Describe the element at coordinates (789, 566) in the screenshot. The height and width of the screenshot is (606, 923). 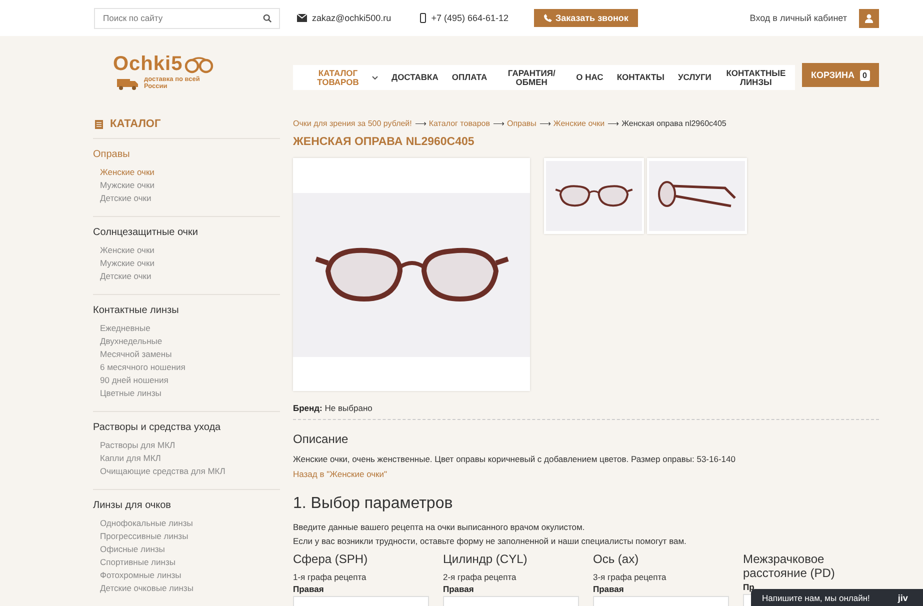
I see `parameter-title: Межзрачковое расстояние (PD)` at that location.